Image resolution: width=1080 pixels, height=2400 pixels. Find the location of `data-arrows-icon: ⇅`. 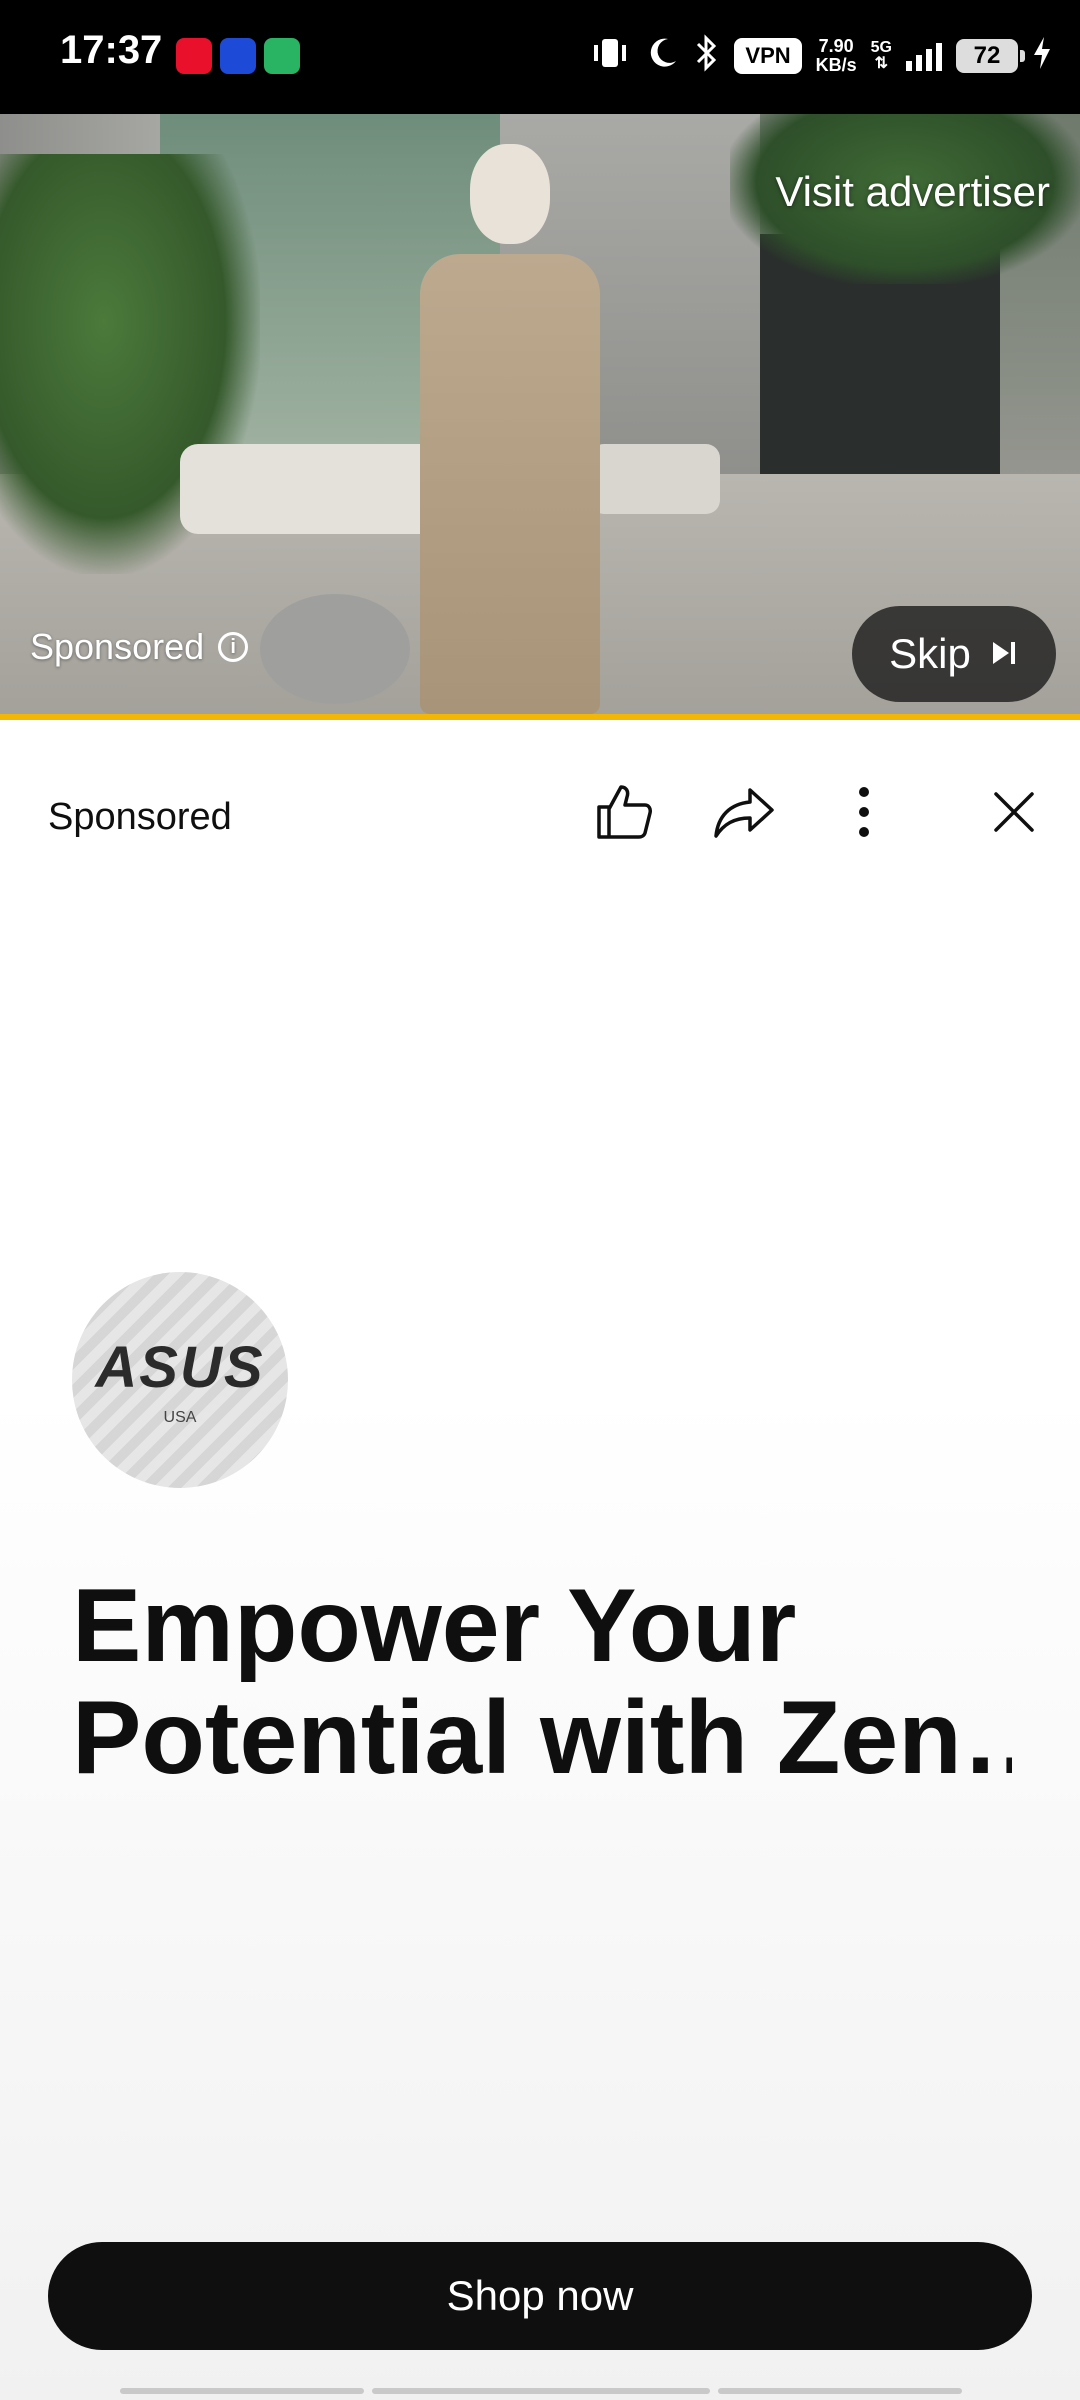

data-arrows-icon: ⇅ is located at coordinates (881, 63).